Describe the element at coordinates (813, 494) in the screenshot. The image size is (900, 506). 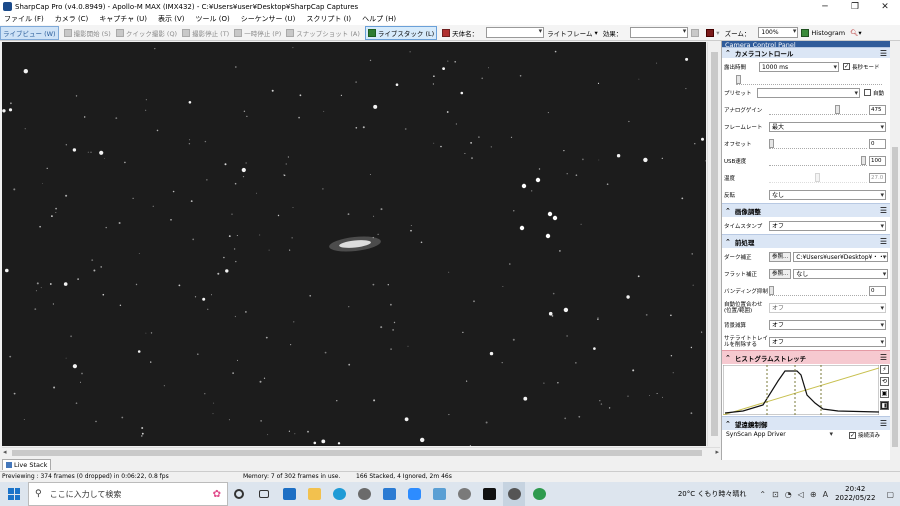
I see `globe-icon: ⊕` at that location.